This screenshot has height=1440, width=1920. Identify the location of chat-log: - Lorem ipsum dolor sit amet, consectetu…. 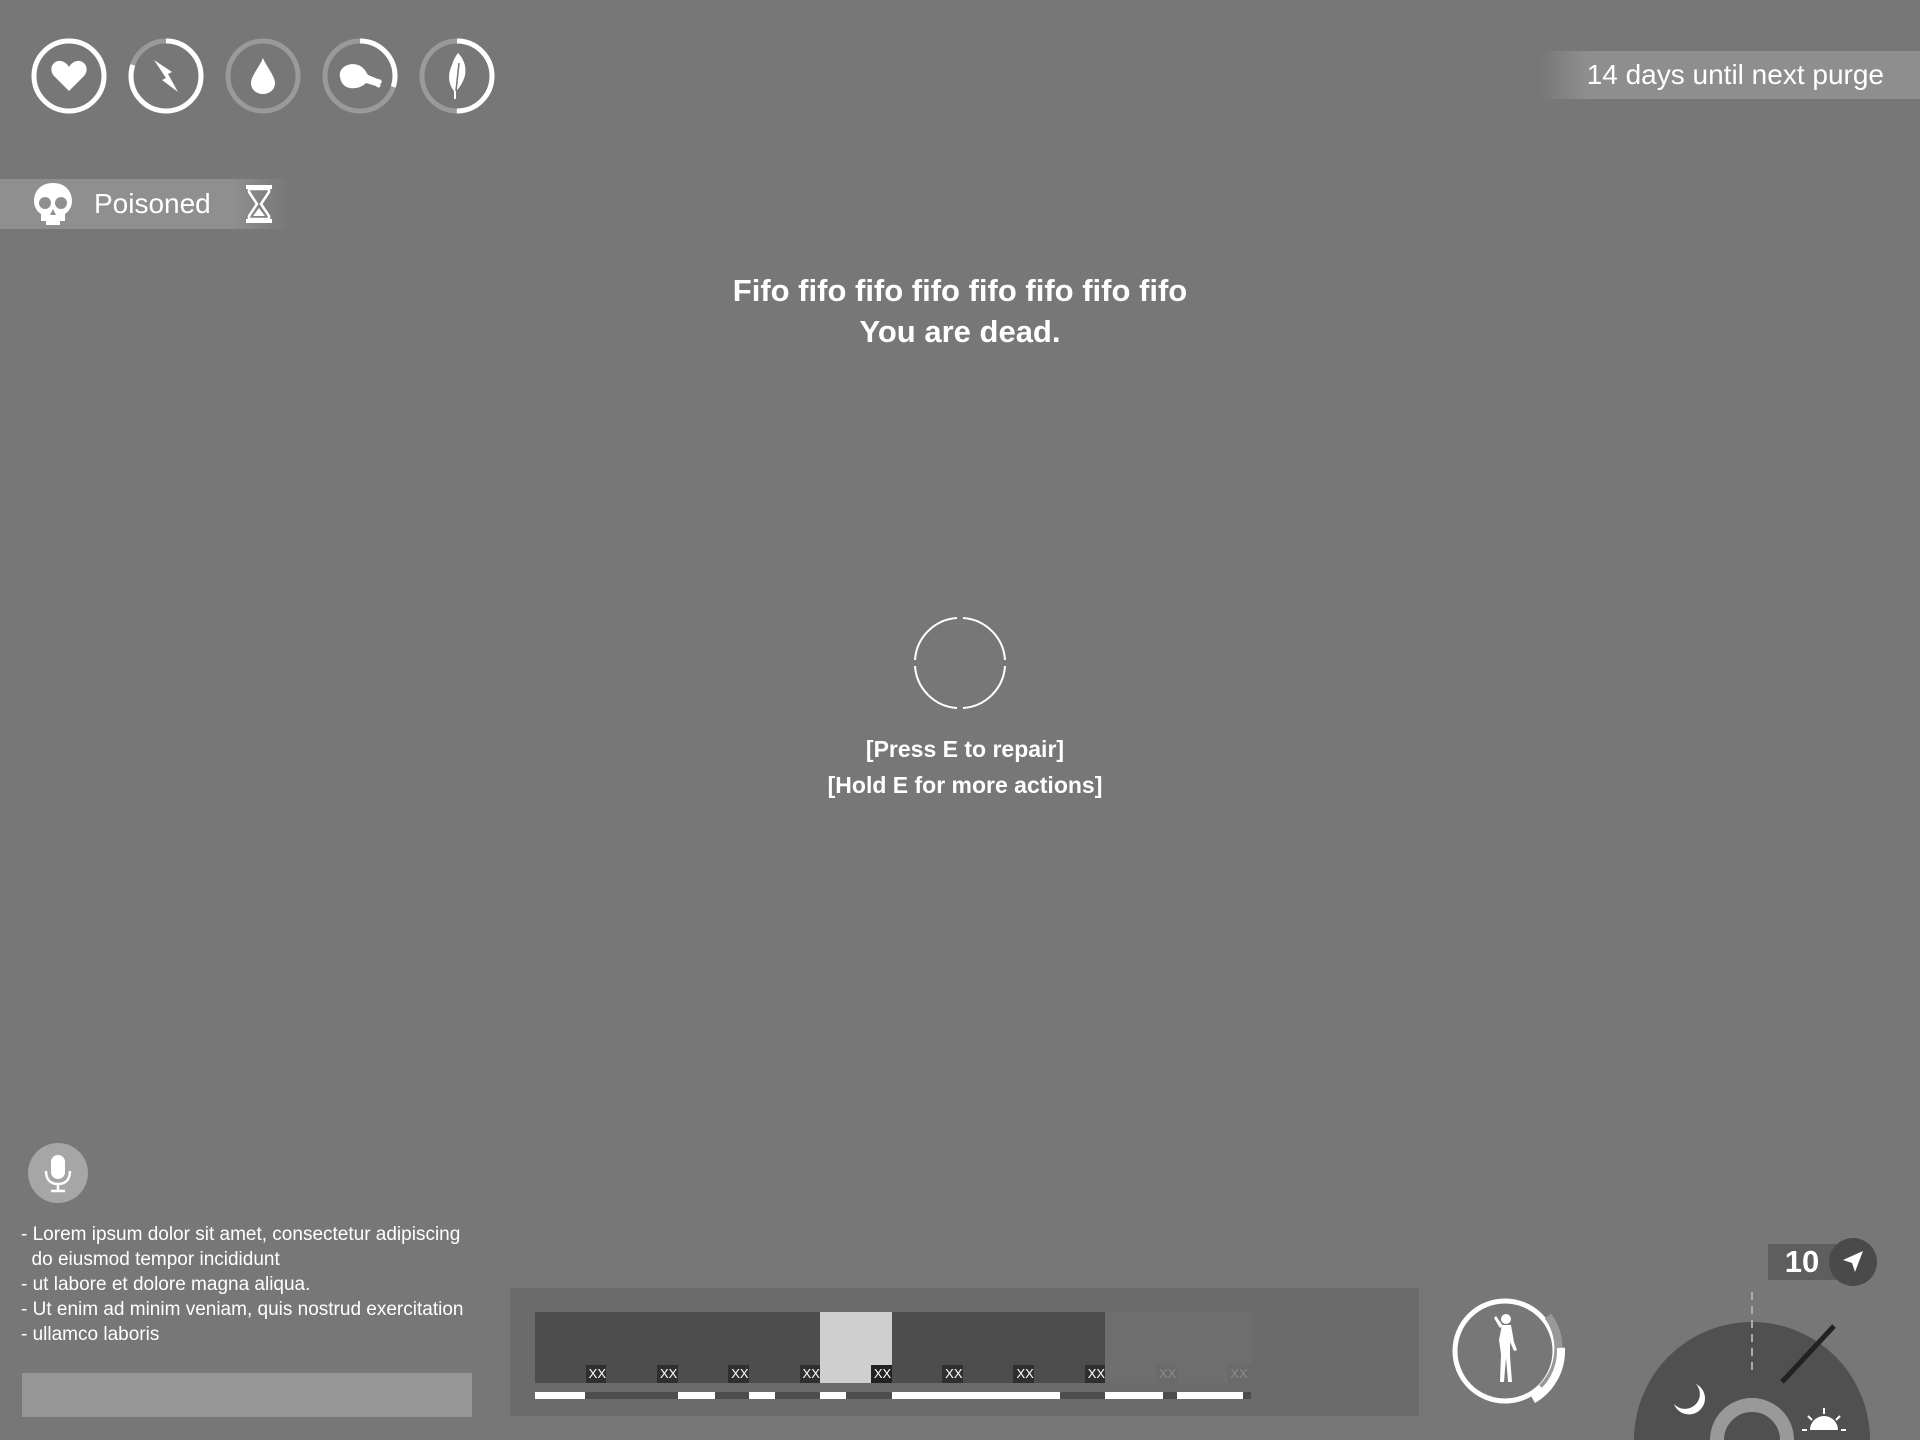
(242, 1284).